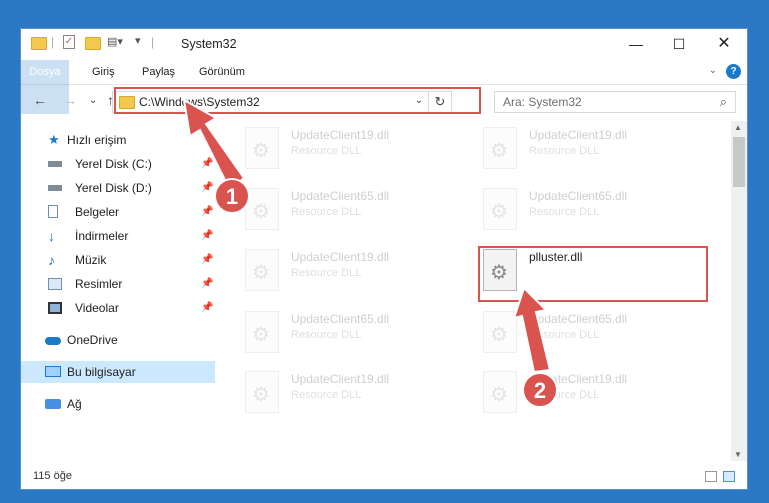 This screenshot has height=503, width=769. Describe the element at coordinates (615, 102) in the screenshot. I see `search-box: Ara: System32 ⌕` at that location.